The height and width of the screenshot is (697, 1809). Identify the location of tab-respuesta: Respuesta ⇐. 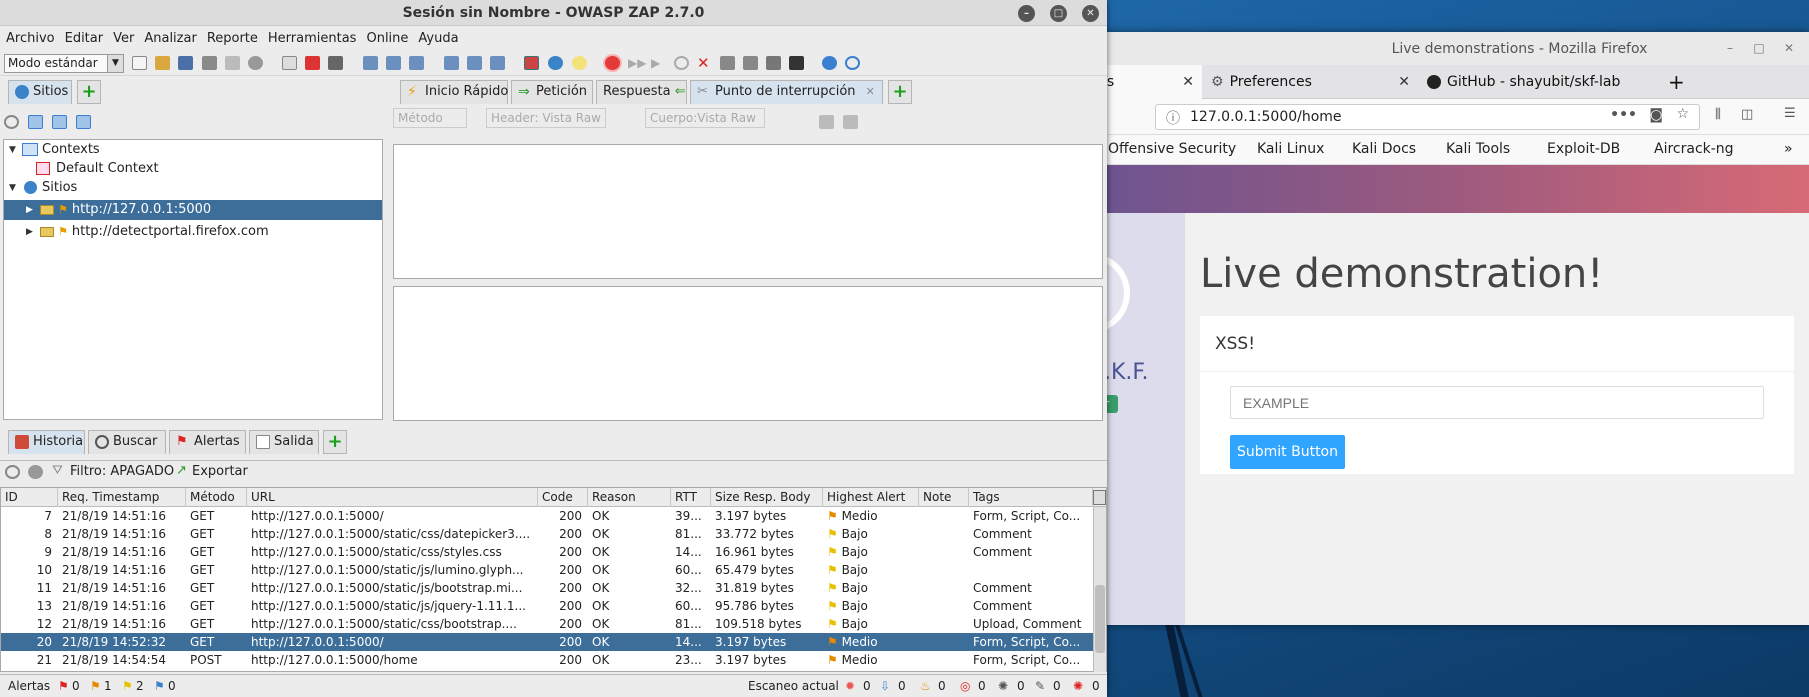
(641, 92).